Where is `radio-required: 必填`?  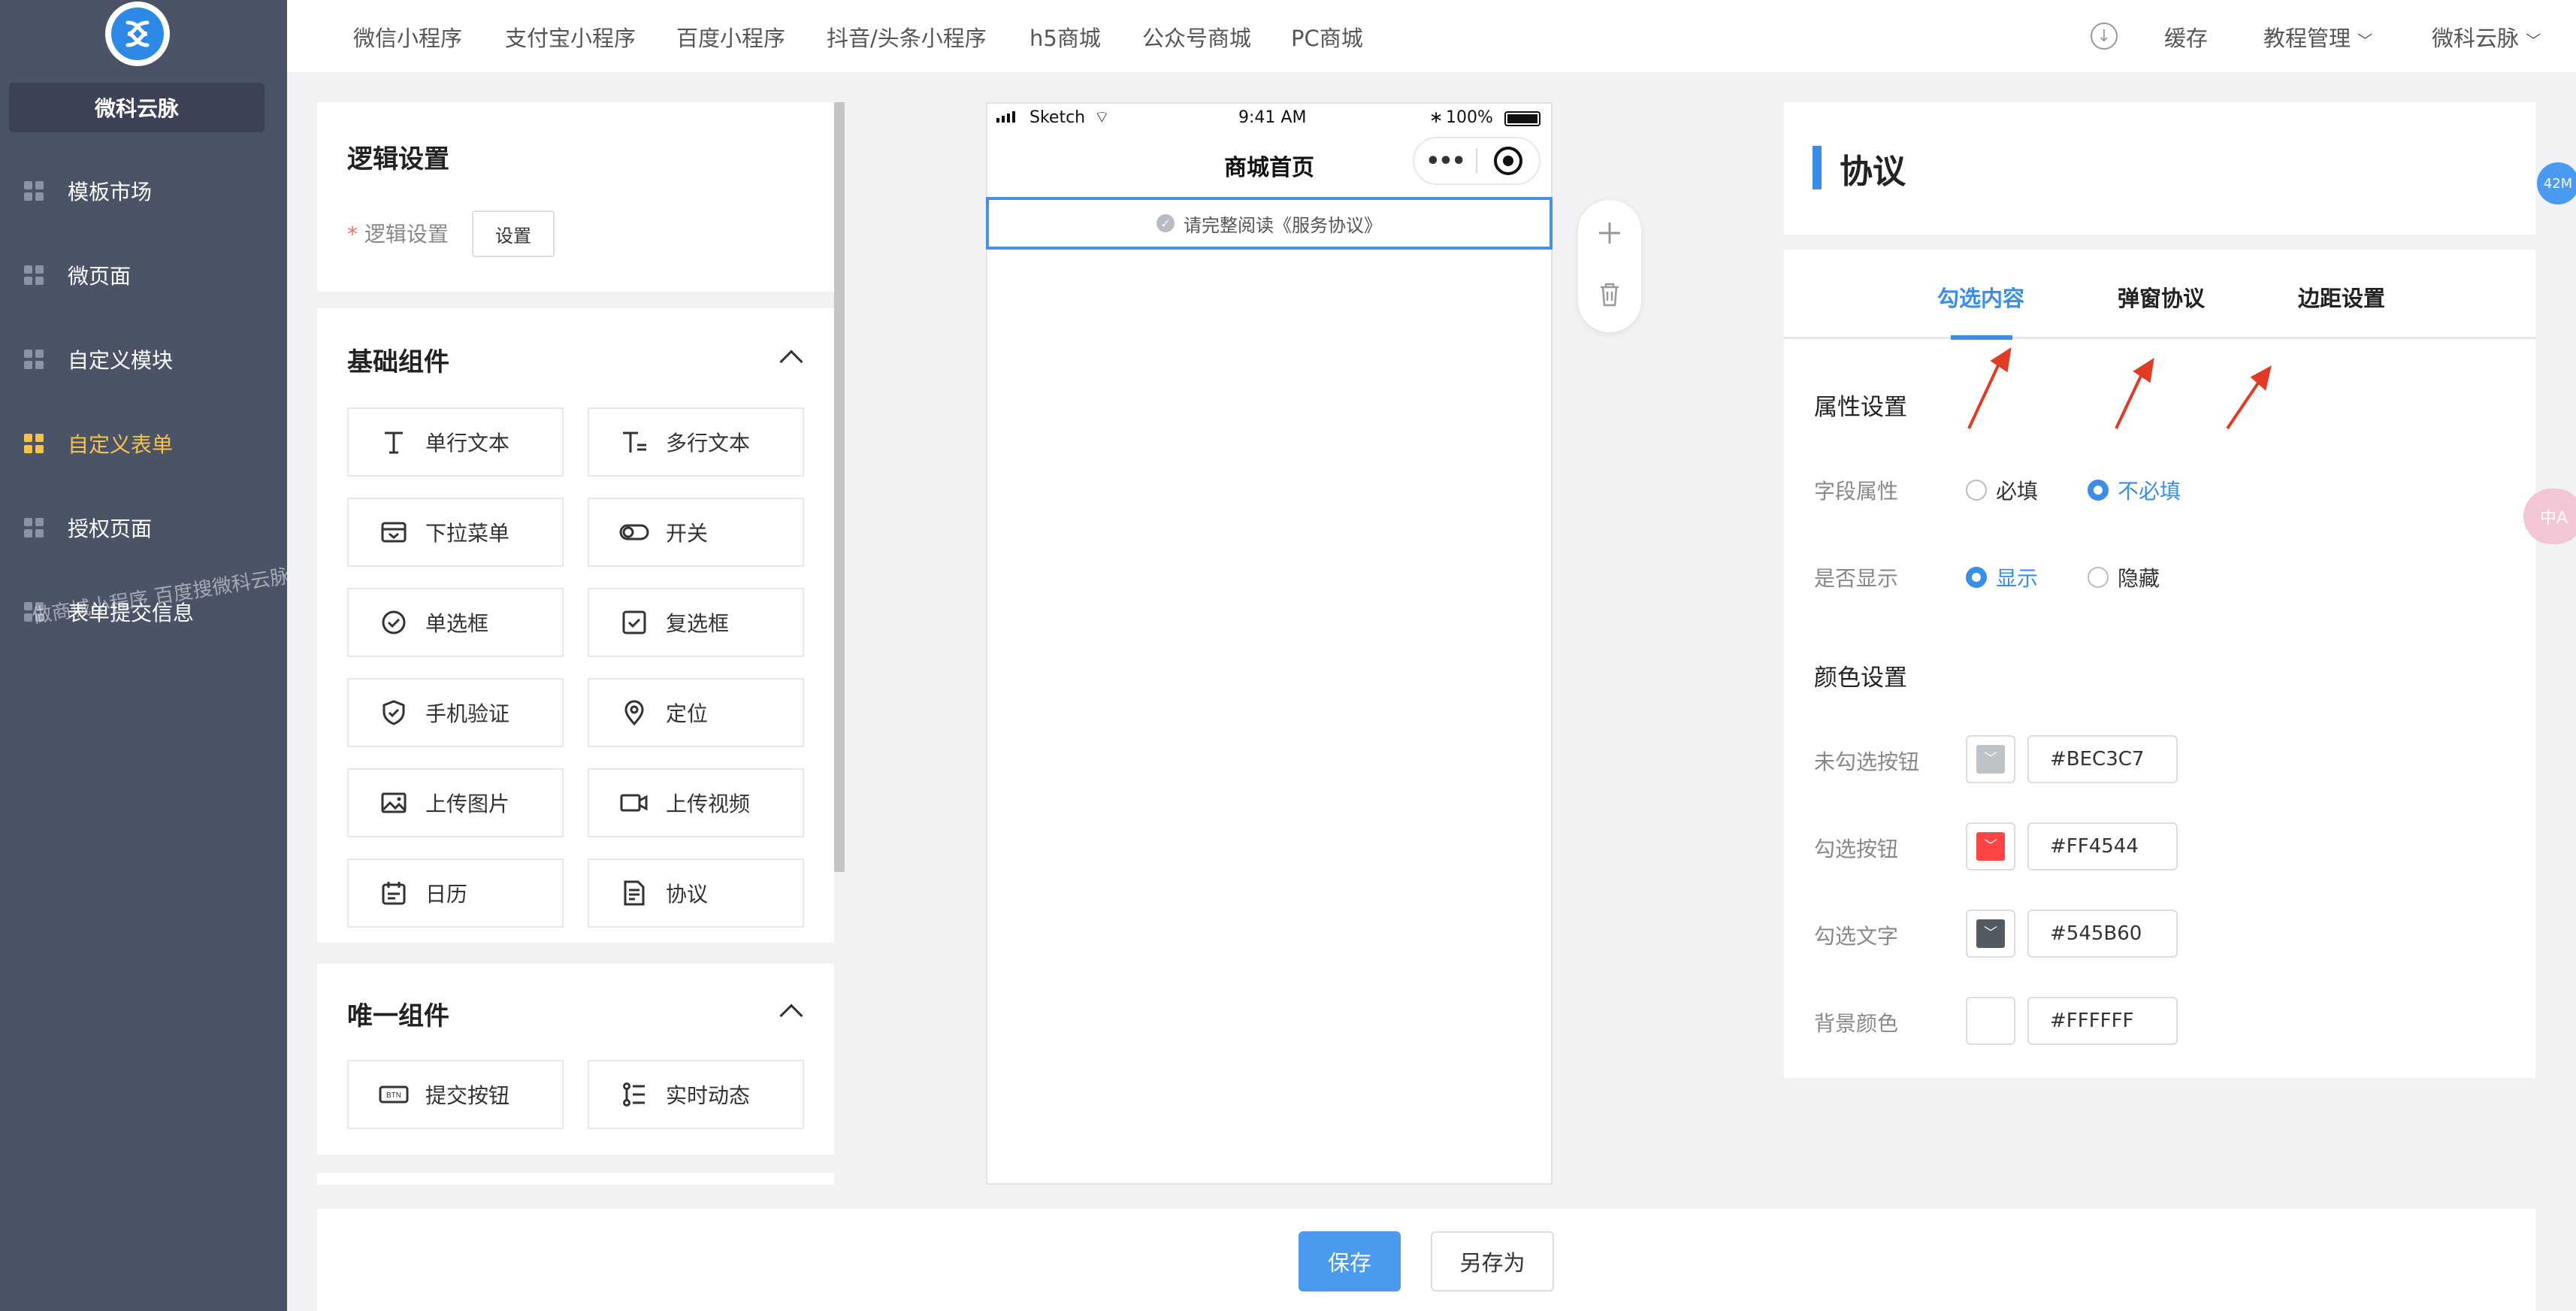
radio-required: 必填 is located at coordinates (2002, 490).